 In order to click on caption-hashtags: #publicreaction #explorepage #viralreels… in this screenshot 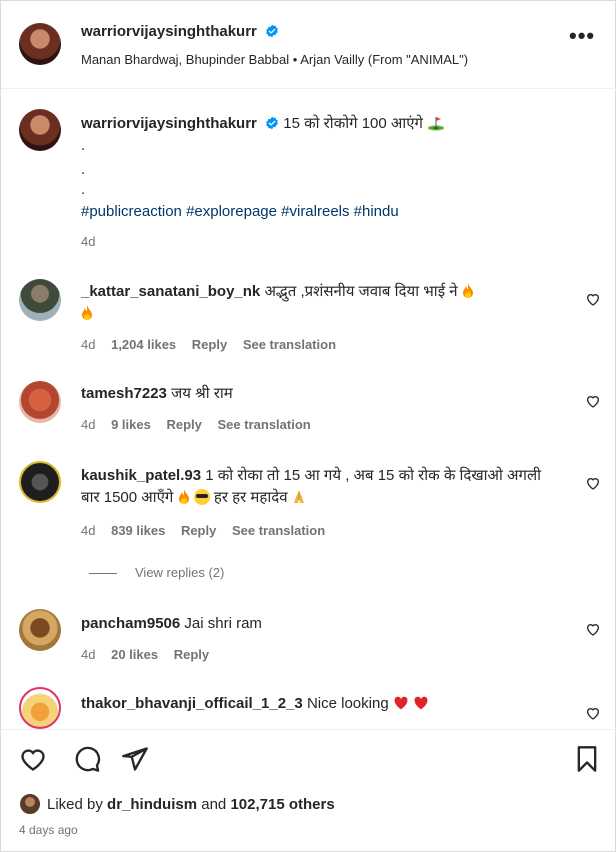, I will do `click(240, 211)`.